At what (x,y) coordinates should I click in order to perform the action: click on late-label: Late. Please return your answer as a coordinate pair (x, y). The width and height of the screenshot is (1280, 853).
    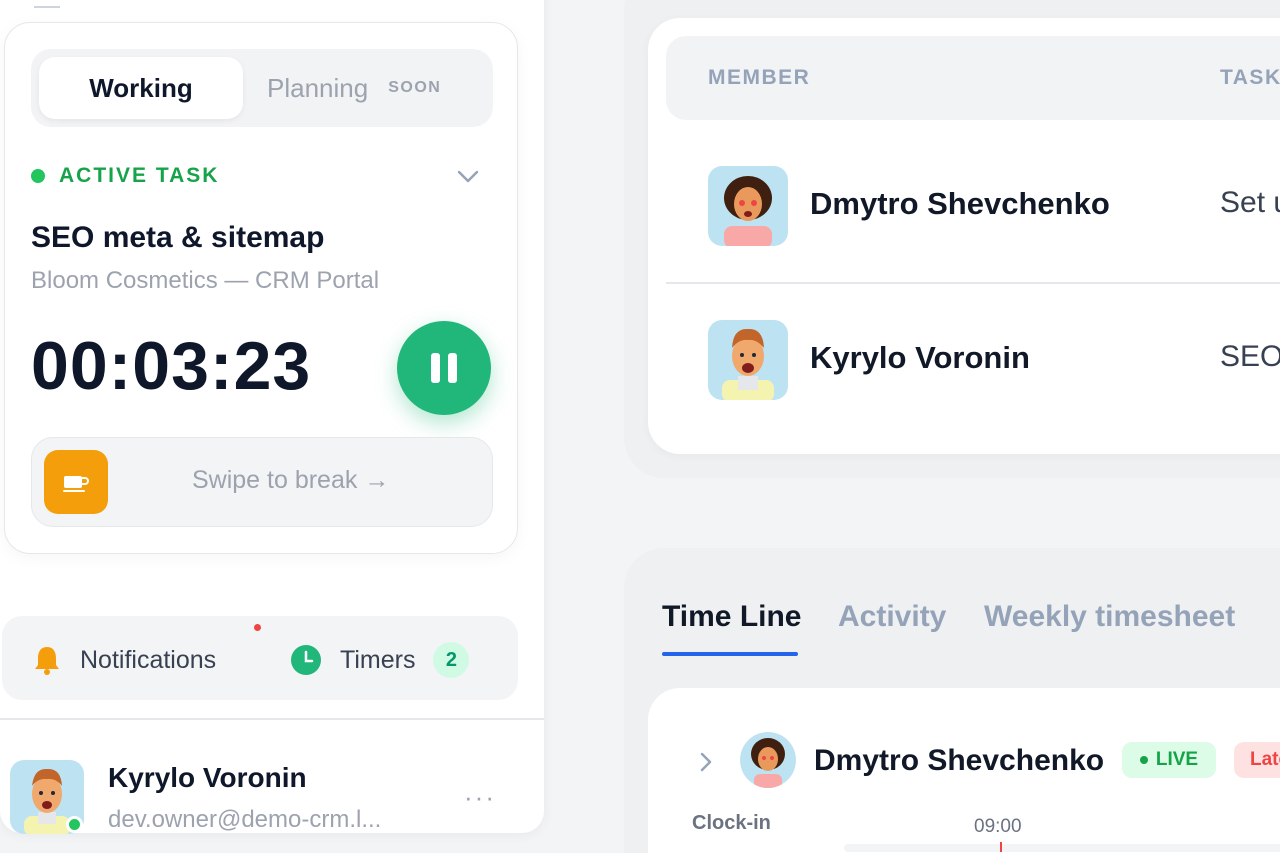
    Looking at the image, I should click on (1265, 759).